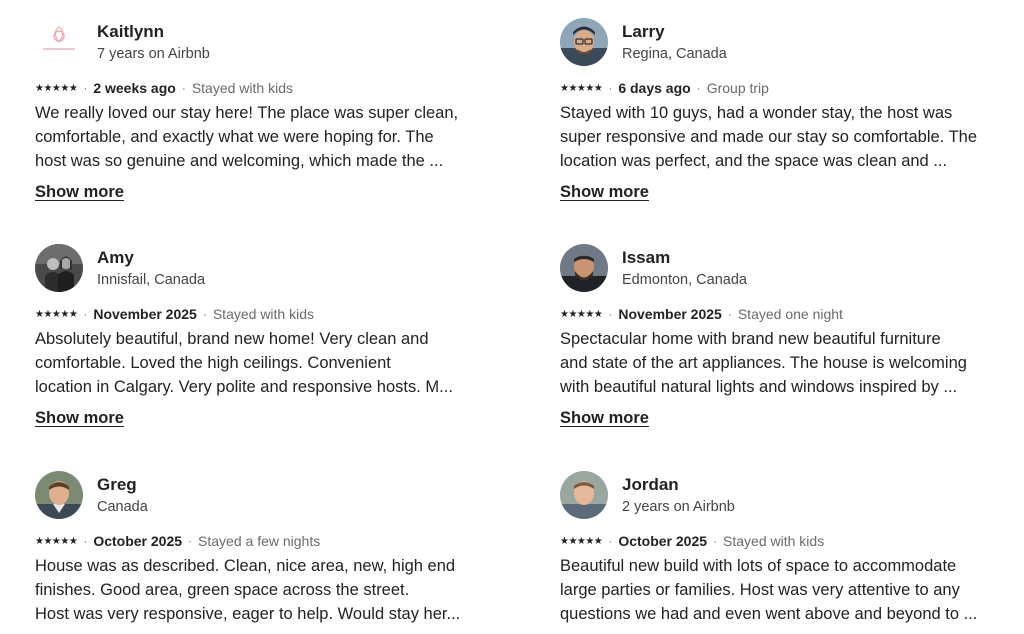 The image size is (1024, 634). I want to click on reviewer-name: Kaitlynn, so click(130, 32).